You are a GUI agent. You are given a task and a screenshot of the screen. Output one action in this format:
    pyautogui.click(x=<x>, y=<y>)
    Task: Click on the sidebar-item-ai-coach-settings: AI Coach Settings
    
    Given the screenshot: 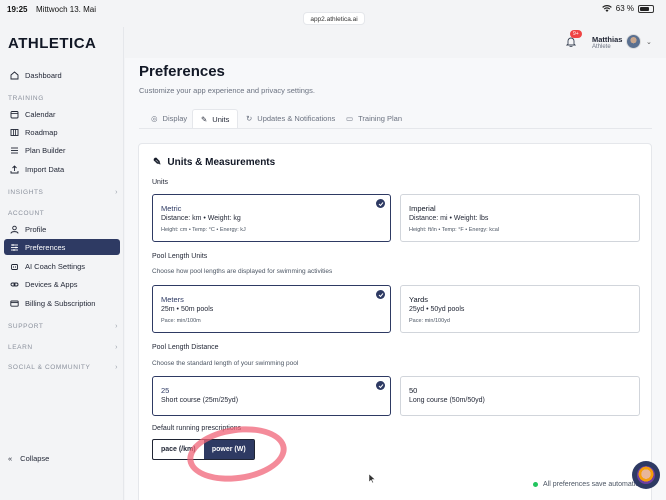 What is the action you would take?
    pyautogui.click(x=62, y=266)
    